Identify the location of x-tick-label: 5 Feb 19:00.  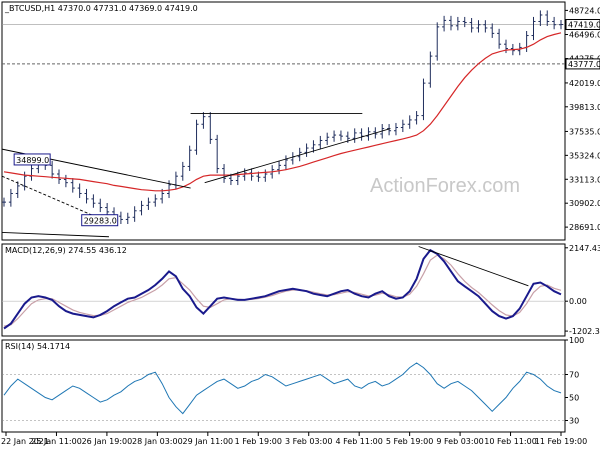
(409, 441).